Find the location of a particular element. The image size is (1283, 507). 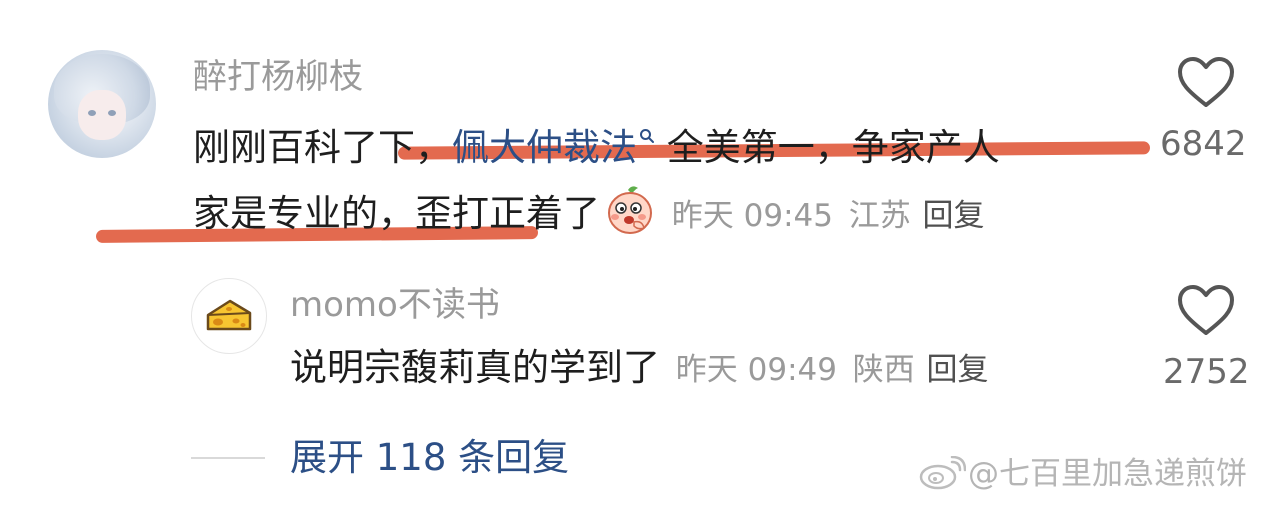

like-count: 2752 is located at coordinates (1206, 372).